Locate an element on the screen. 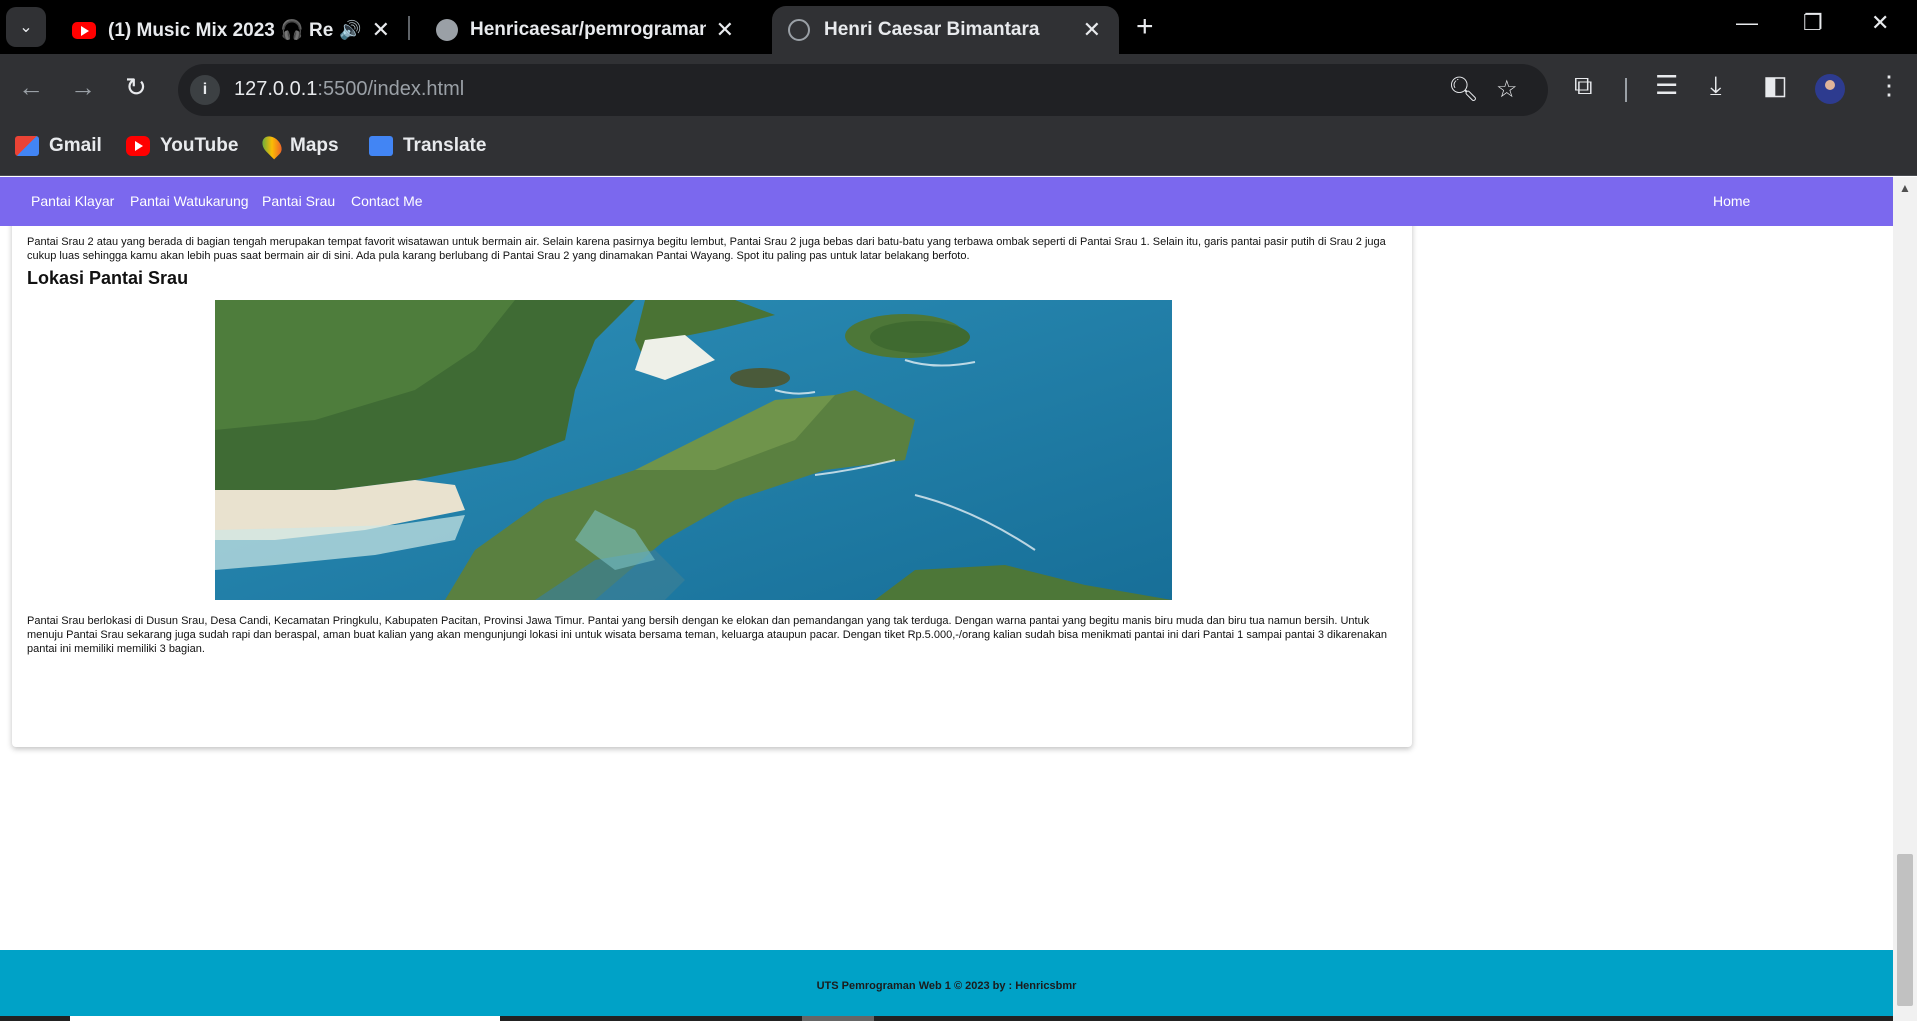  site-info-icon: i is located at coordinates (205, 90).